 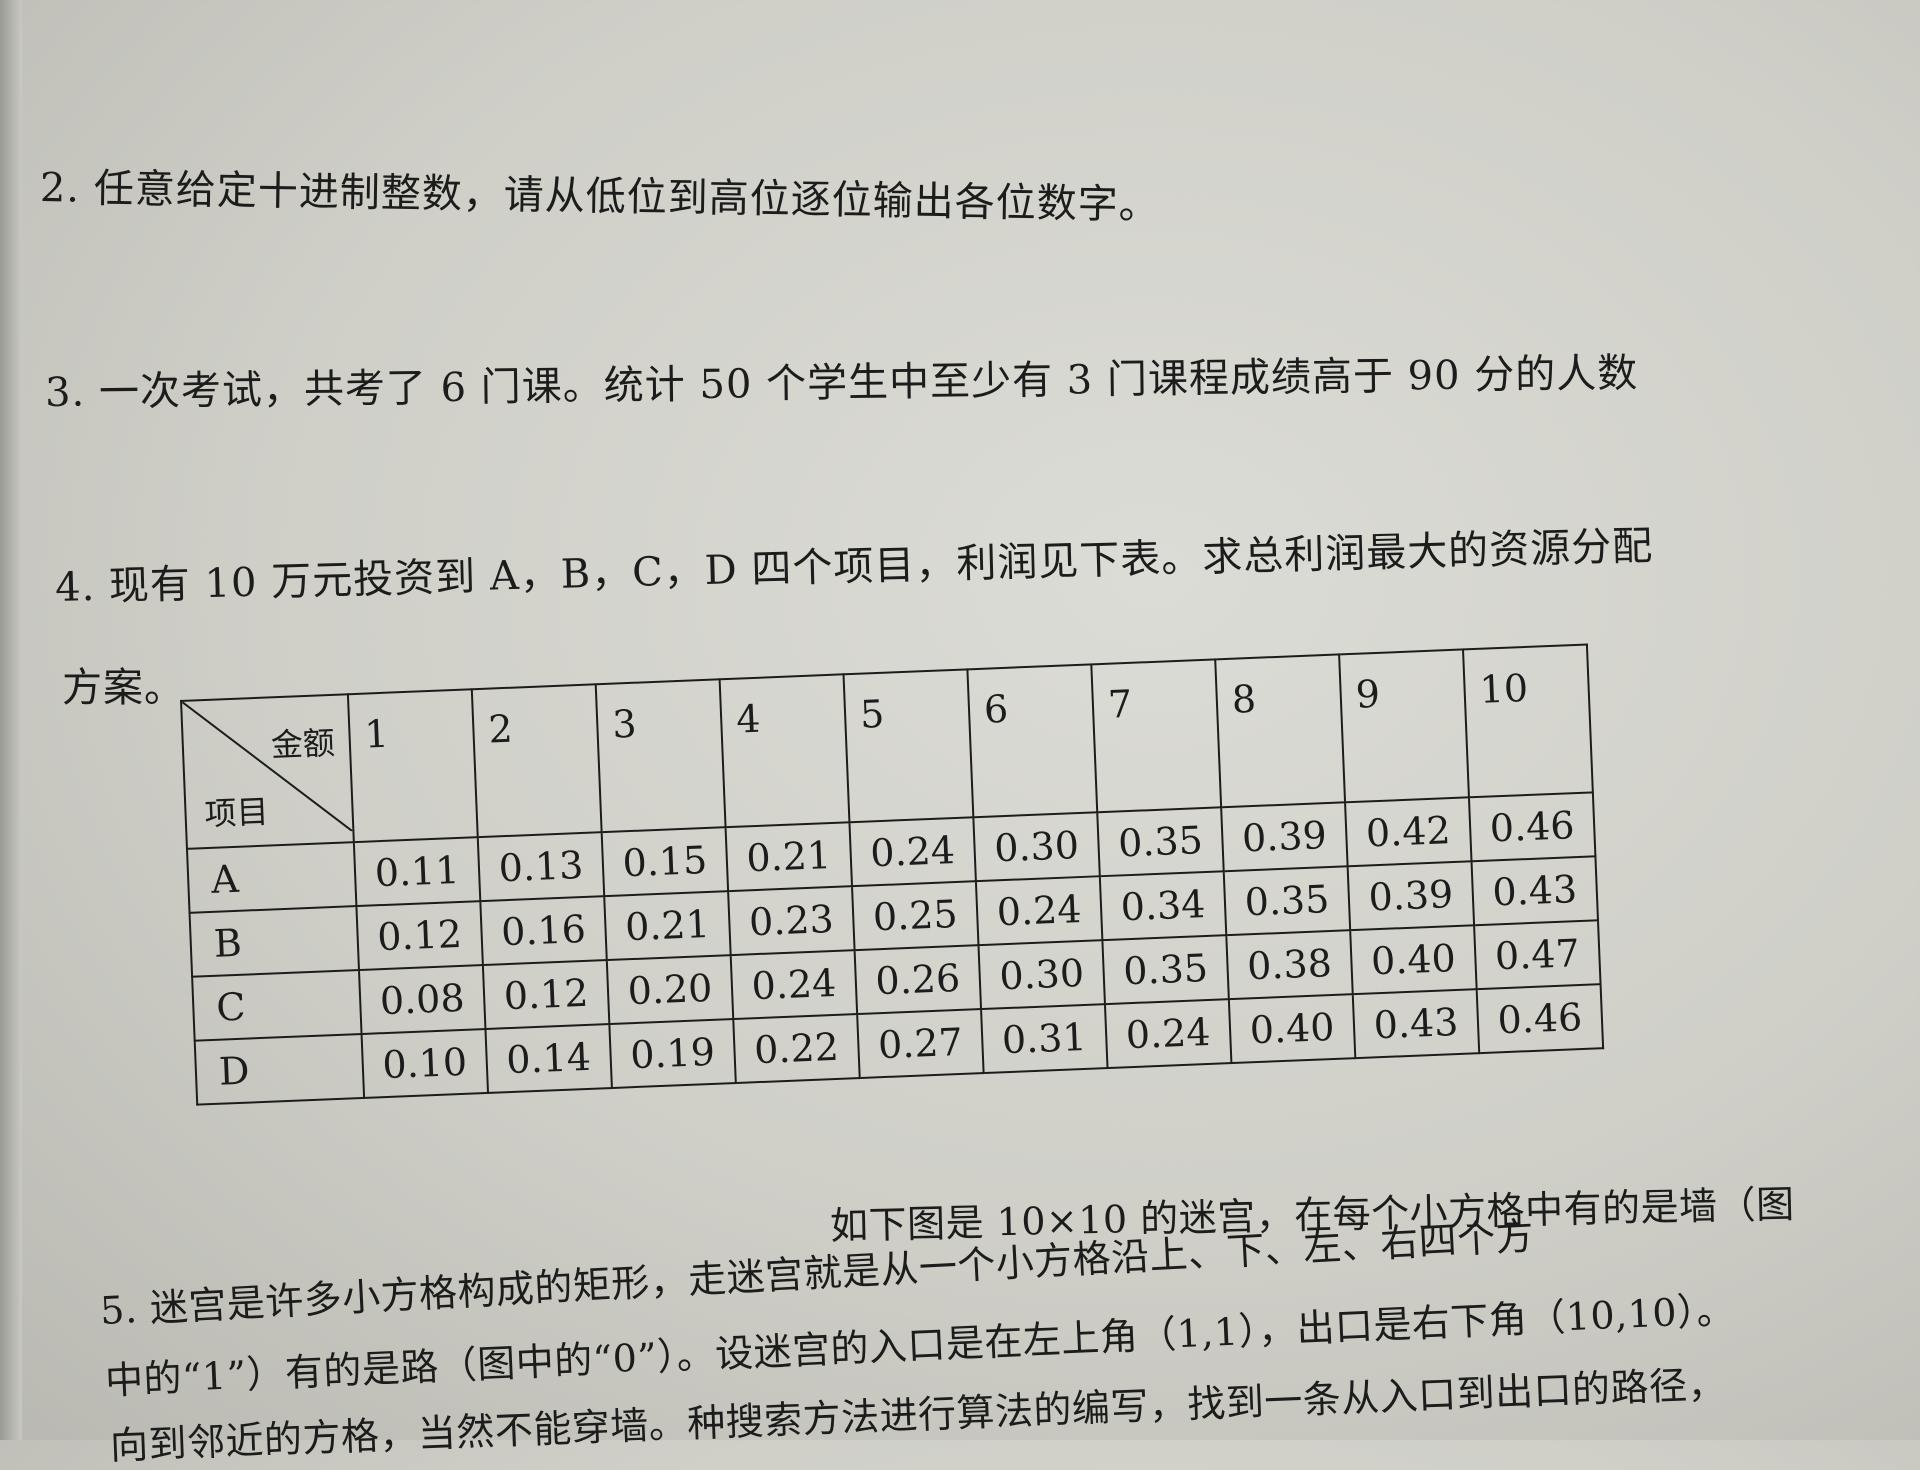 I want to click on header-amount-5: 5, so click(x=908, y=746).